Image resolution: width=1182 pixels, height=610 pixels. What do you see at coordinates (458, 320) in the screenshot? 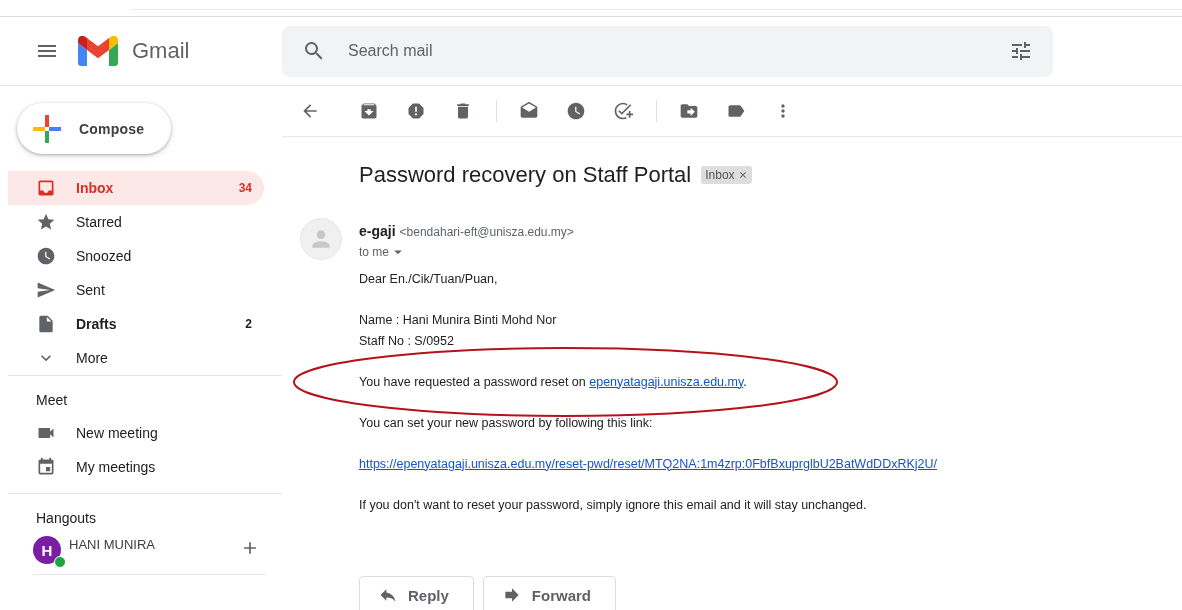
I see `body-text: Name : Hani Munira Binti Mohd Nor` at bounding box center [458, 320].